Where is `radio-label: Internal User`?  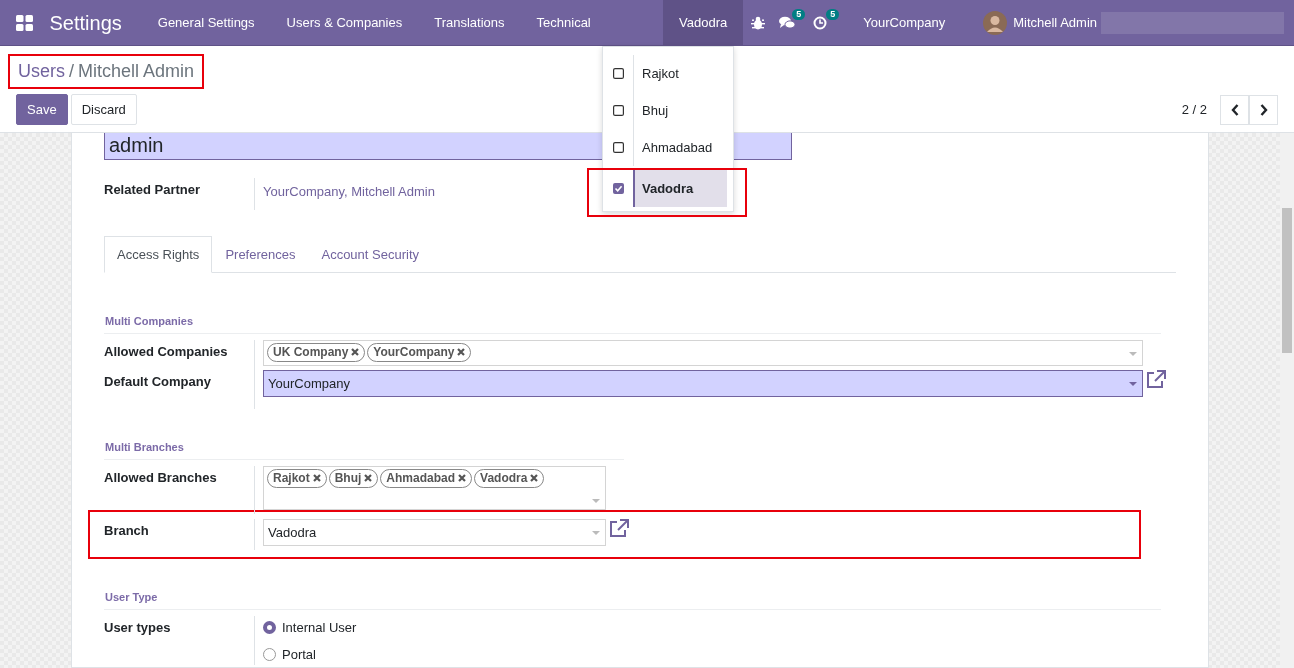 radio-label: Internal User is located at coordinates (319, 627).